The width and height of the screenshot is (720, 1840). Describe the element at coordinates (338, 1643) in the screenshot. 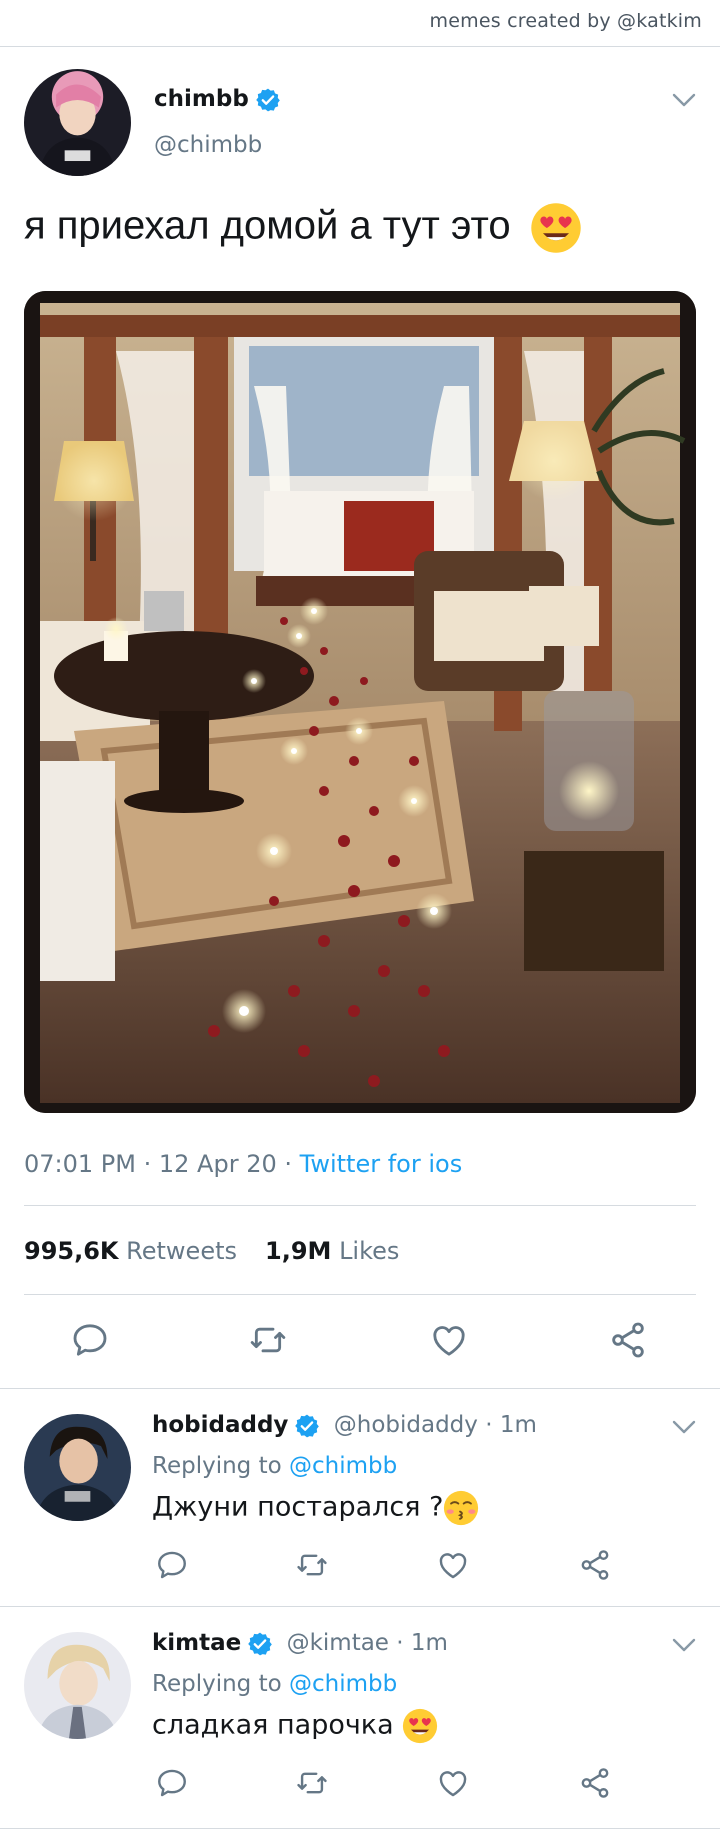

I see `reply-author-handle: @kimtae` at that location.